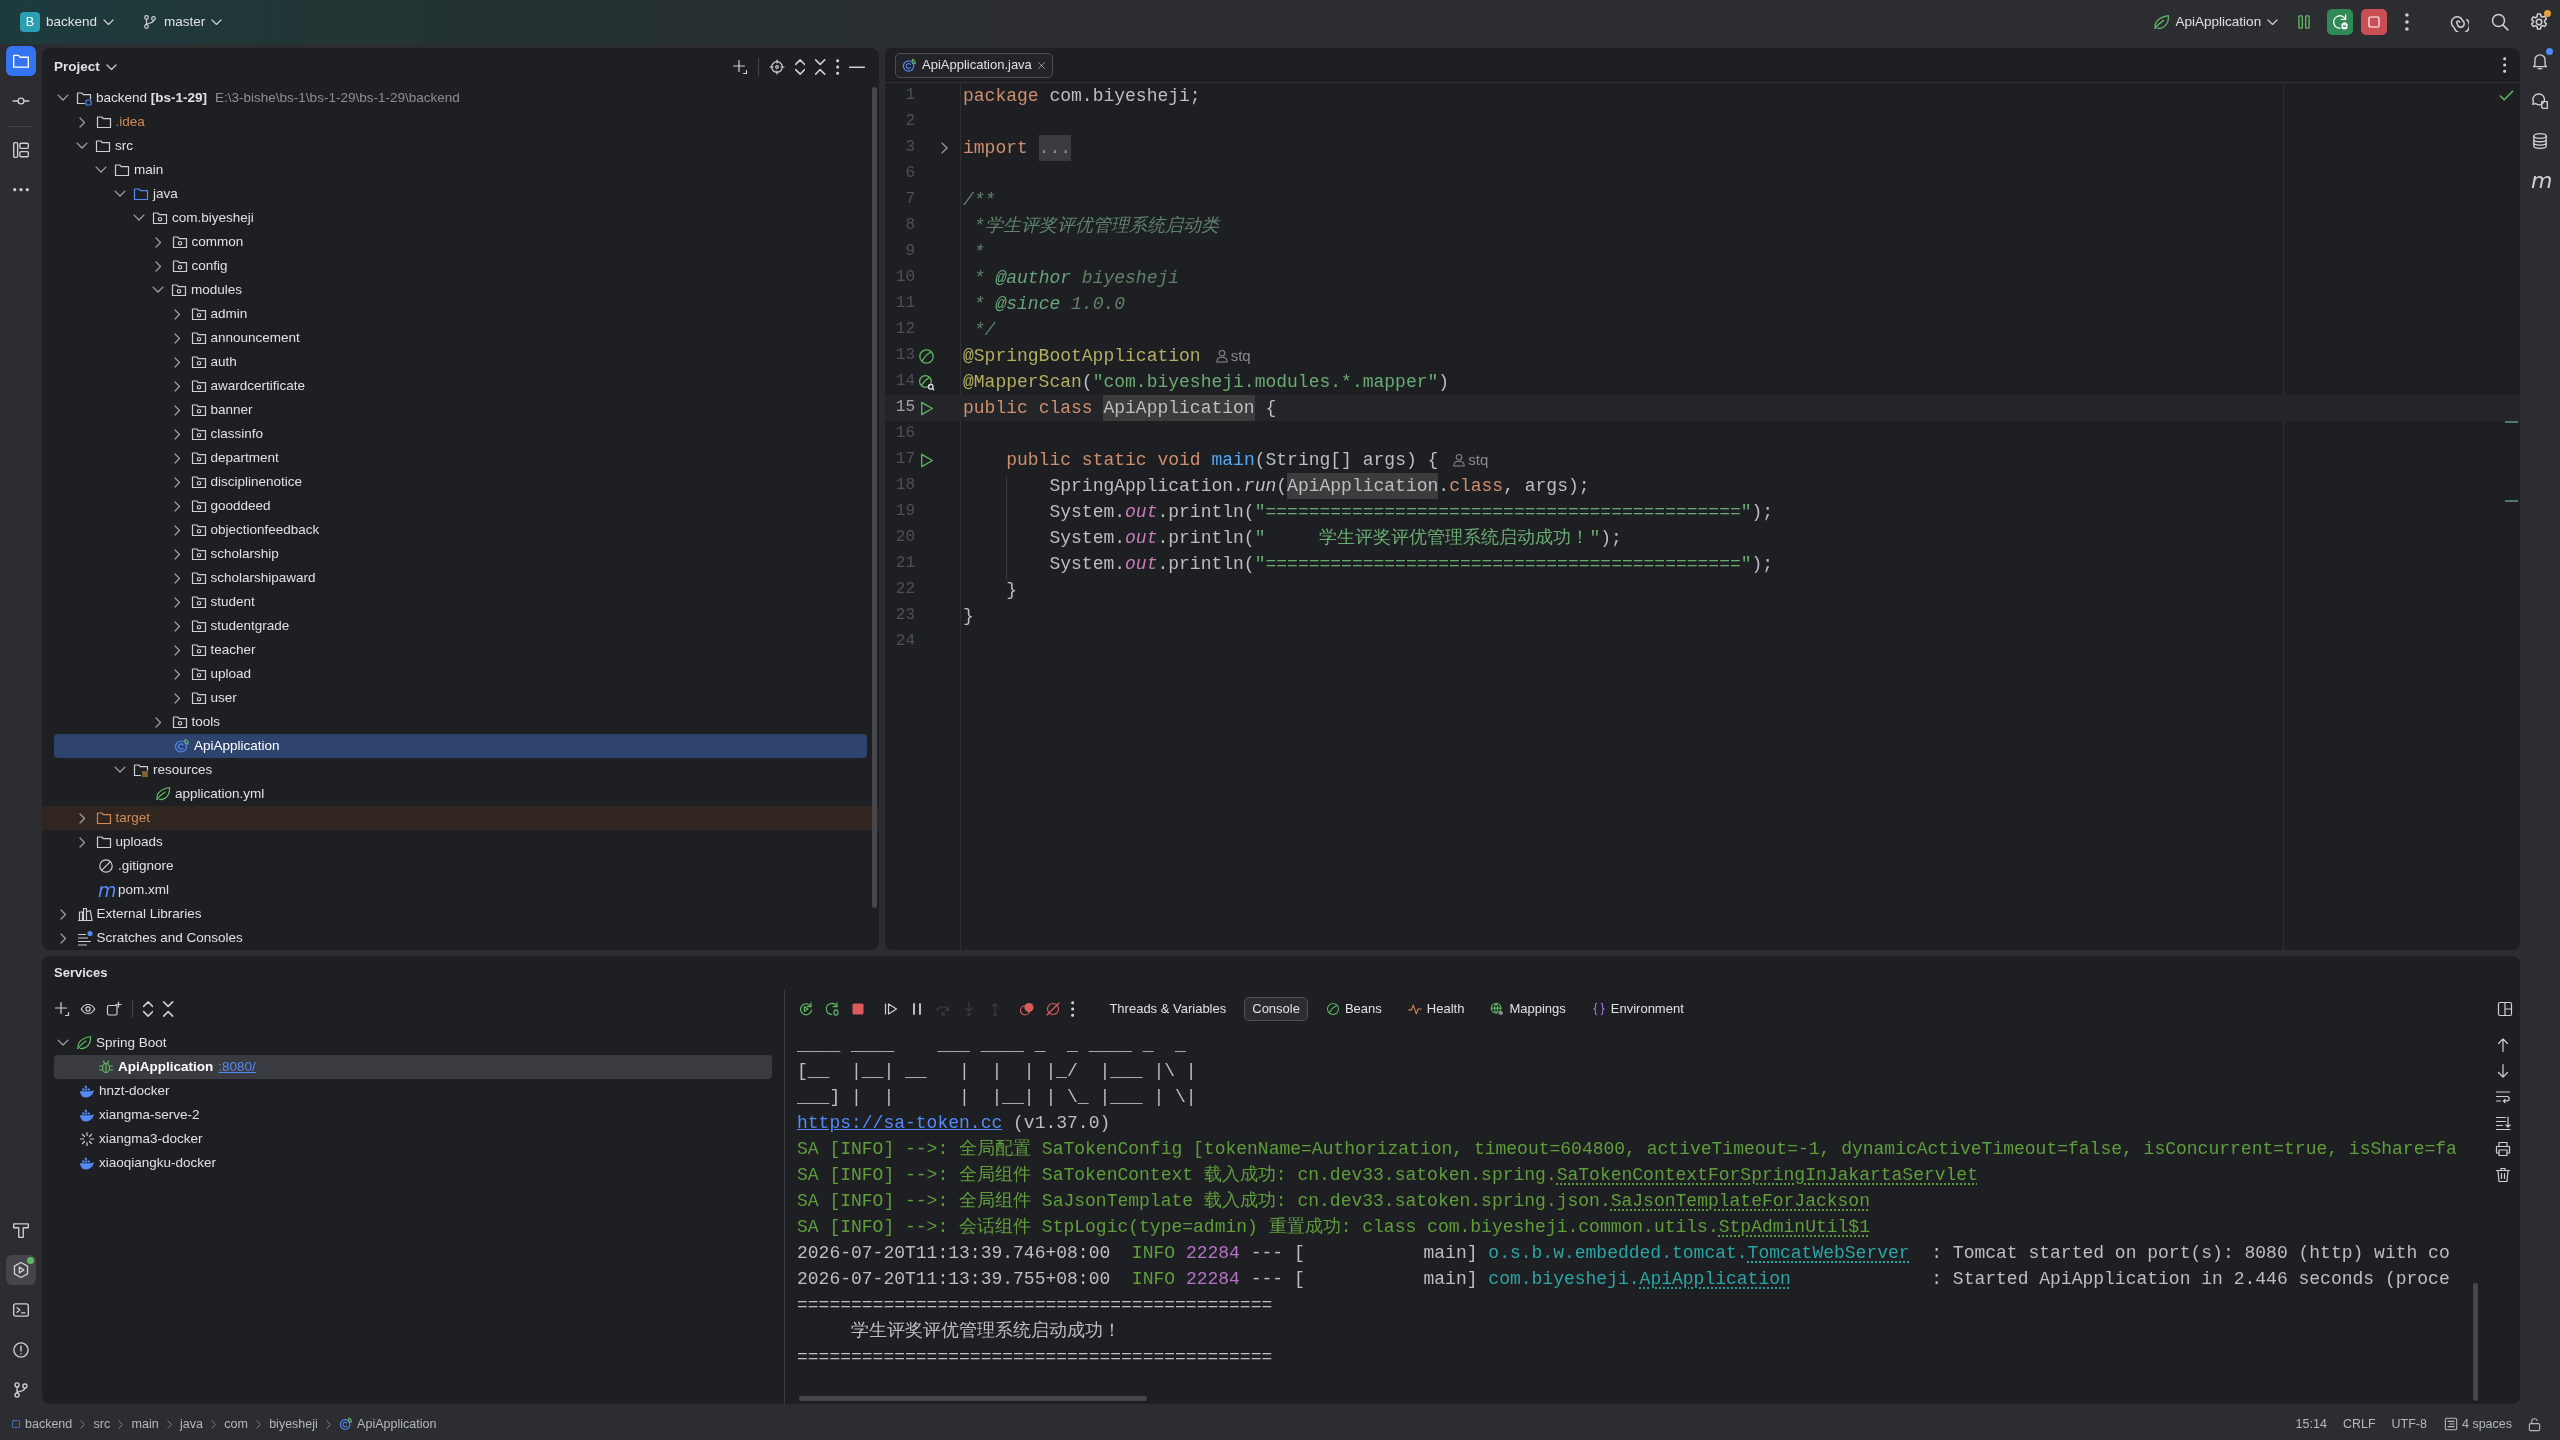  Describe the element at coordinates (1715, 1279) in the screenshot. I see `class-link: ApiApplication` at that location.